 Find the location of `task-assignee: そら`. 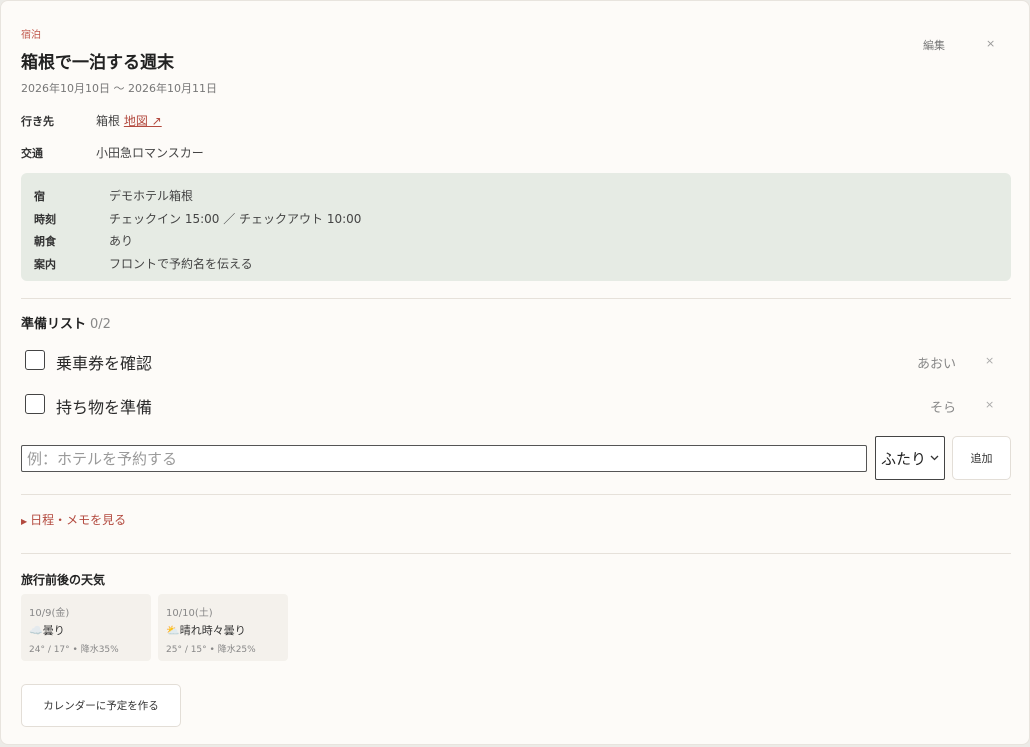

task-assignee: そら is located at coordinates (943, 408).